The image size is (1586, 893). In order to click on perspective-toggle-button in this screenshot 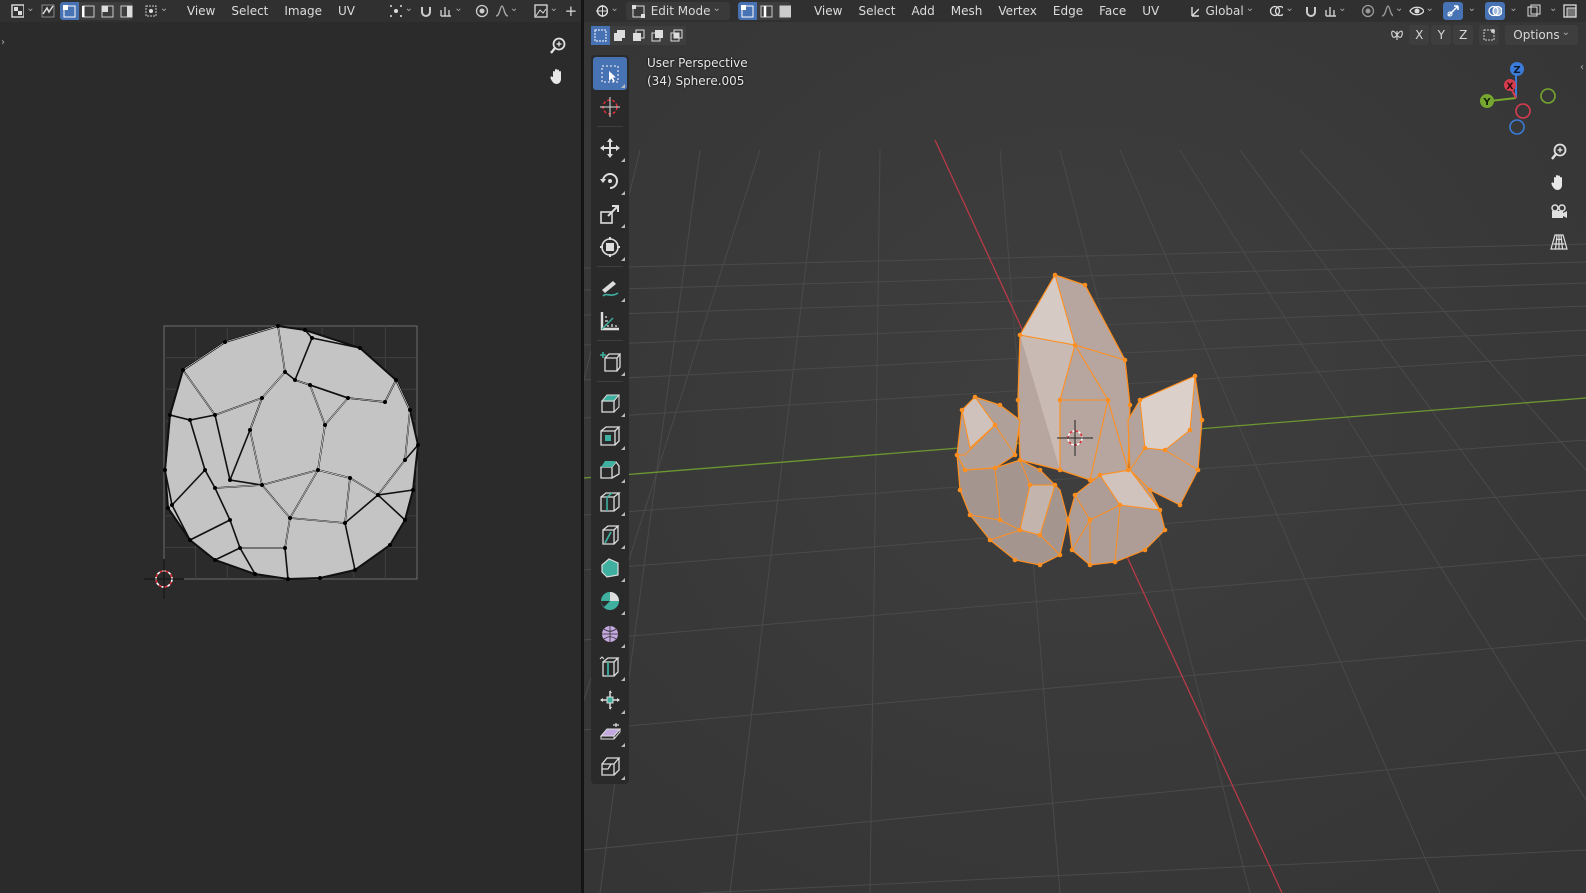, I will do `click(1559, 242)`.